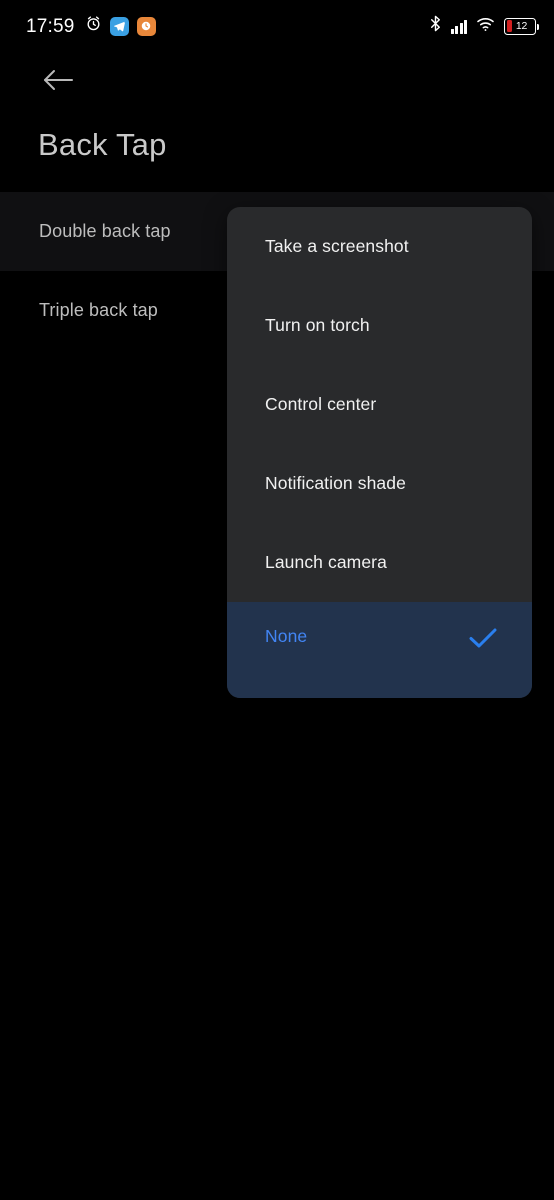  What do you see at coordinates (50, 26) in the screenshot?
I see `status-clock: 17:59` at bounding box center [50, 26].